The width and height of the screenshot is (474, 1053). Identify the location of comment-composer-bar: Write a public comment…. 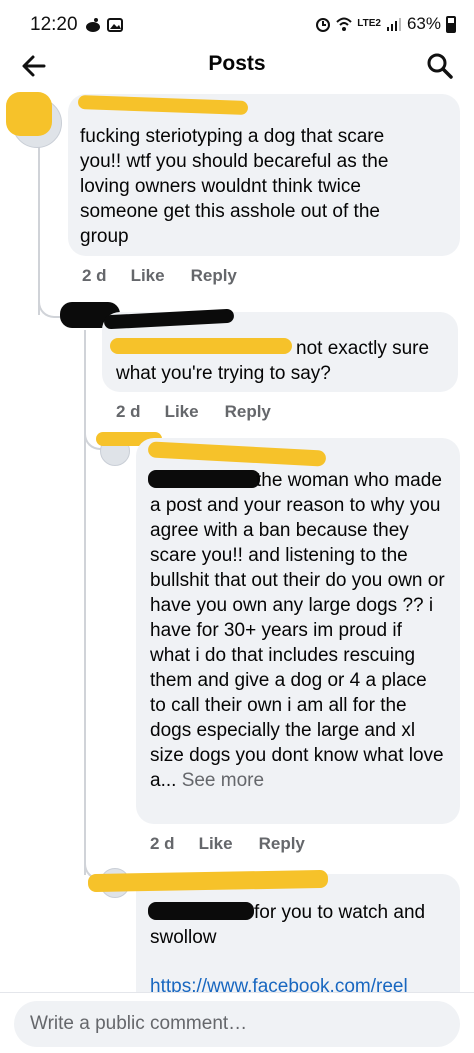
(237, 1022).